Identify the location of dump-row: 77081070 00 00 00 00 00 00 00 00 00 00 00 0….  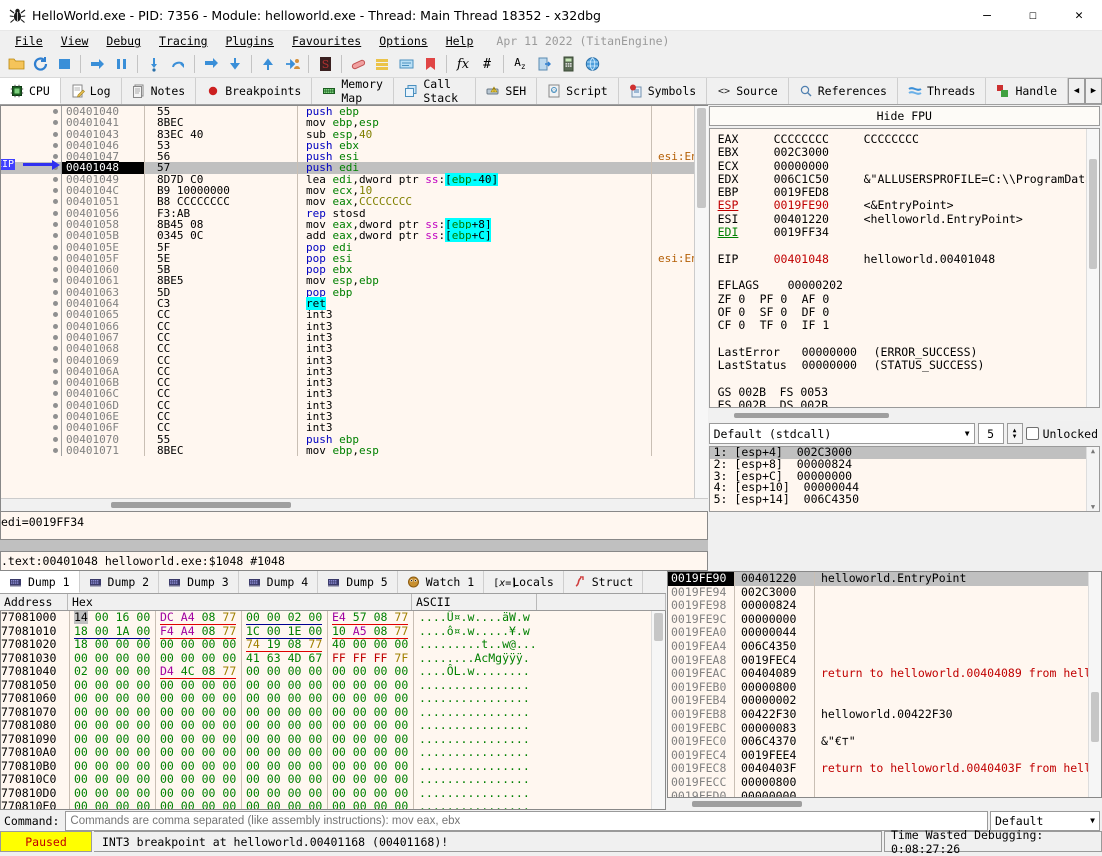
(333, 712).